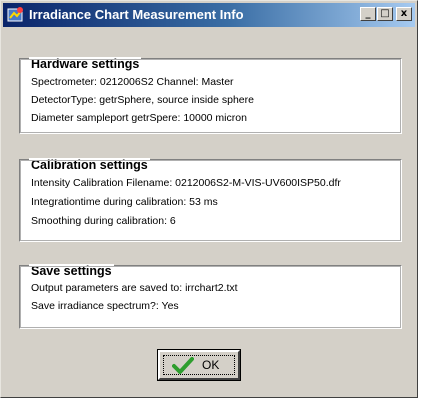 The image size is (430, 403). Describe the element at coordinates (368, 14) in the screenshot. I see `minimize-button: _` at that location.